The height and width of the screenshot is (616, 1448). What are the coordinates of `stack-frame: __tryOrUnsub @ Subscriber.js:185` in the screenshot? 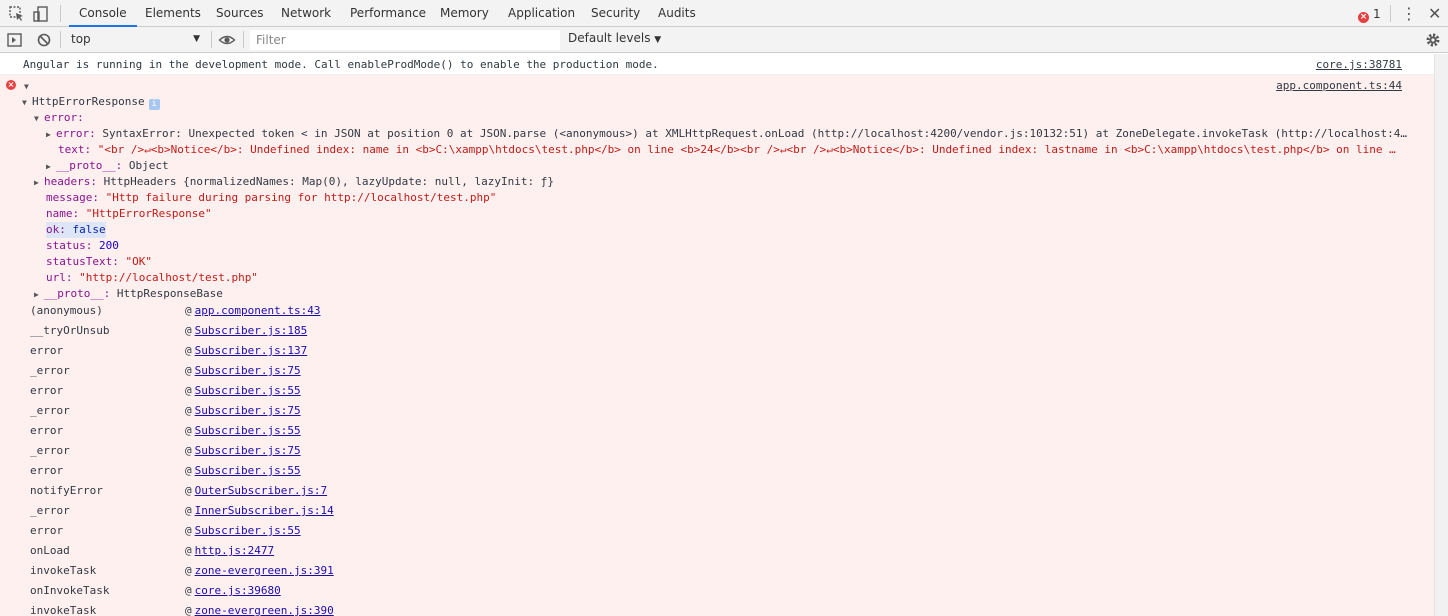 It's located at (168, 331).